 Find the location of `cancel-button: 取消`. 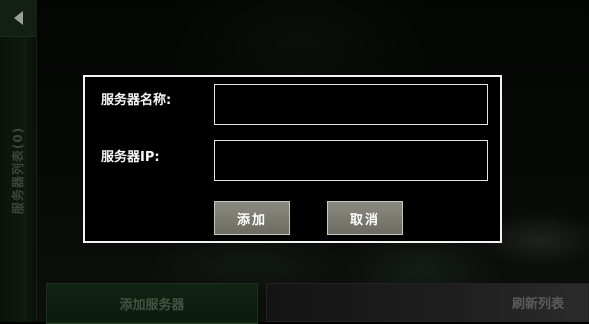

cancel-button: 取消 is located at coordinates (365, 218).